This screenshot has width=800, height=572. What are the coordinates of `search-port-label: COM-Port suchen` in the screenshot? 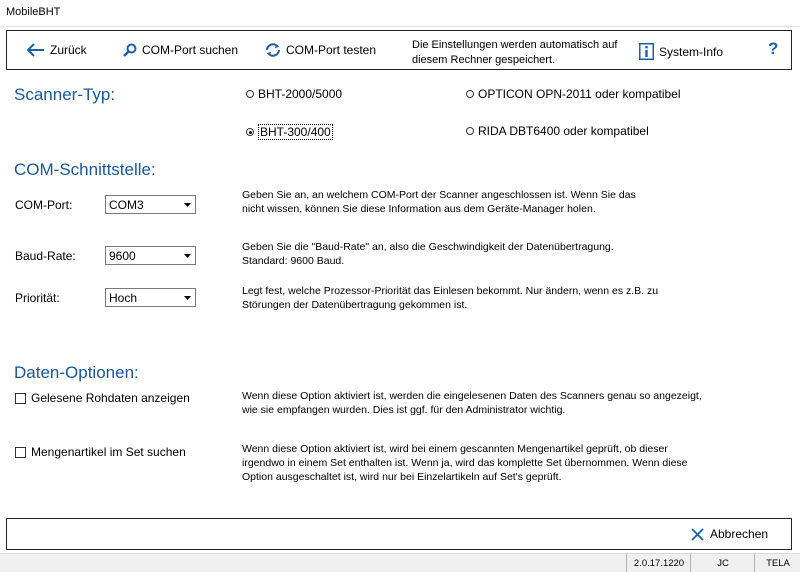 It's located at (190, 50).